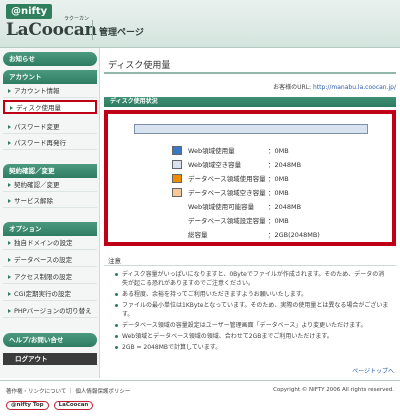  What do you see at coordinates (252, 336) in the screenshot?
I see `note-item: Web領域とデータベース領域の領域、合わせて2GBまでご利用いただけます。` at bounding box center [252, 336].